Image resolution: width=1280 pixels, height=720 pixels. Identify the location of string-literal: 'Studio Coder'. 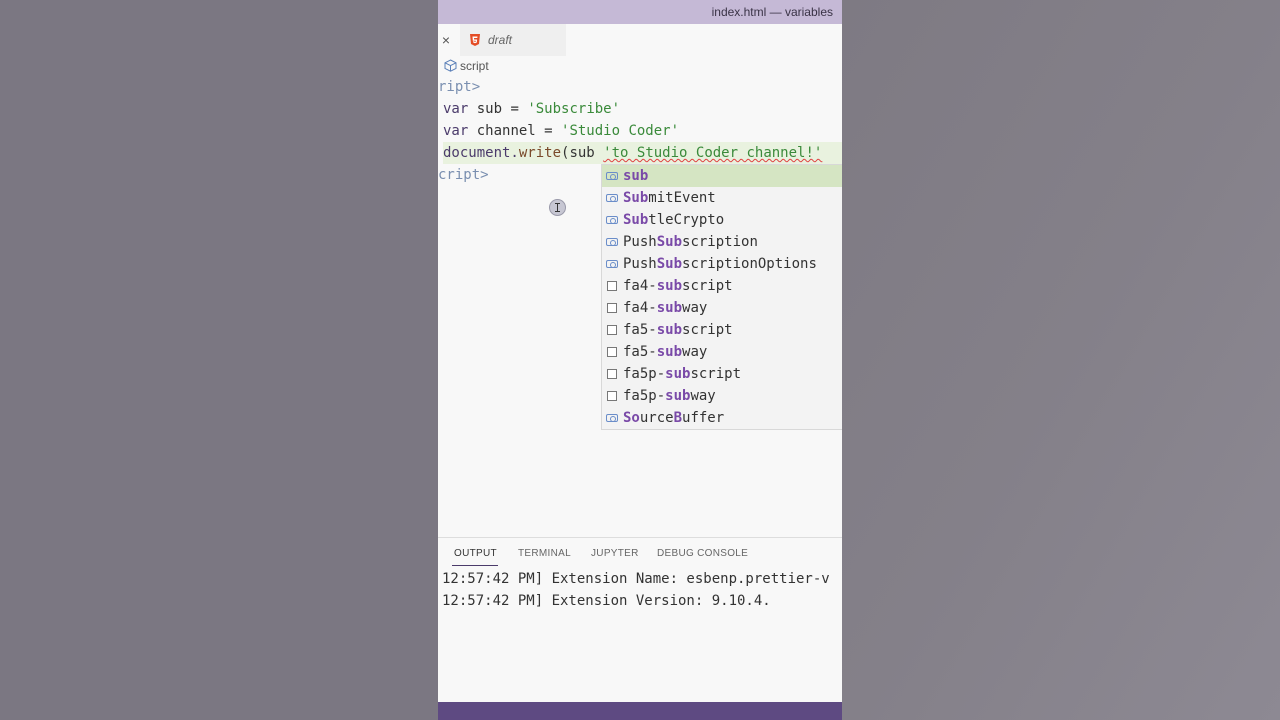
(620, 131).